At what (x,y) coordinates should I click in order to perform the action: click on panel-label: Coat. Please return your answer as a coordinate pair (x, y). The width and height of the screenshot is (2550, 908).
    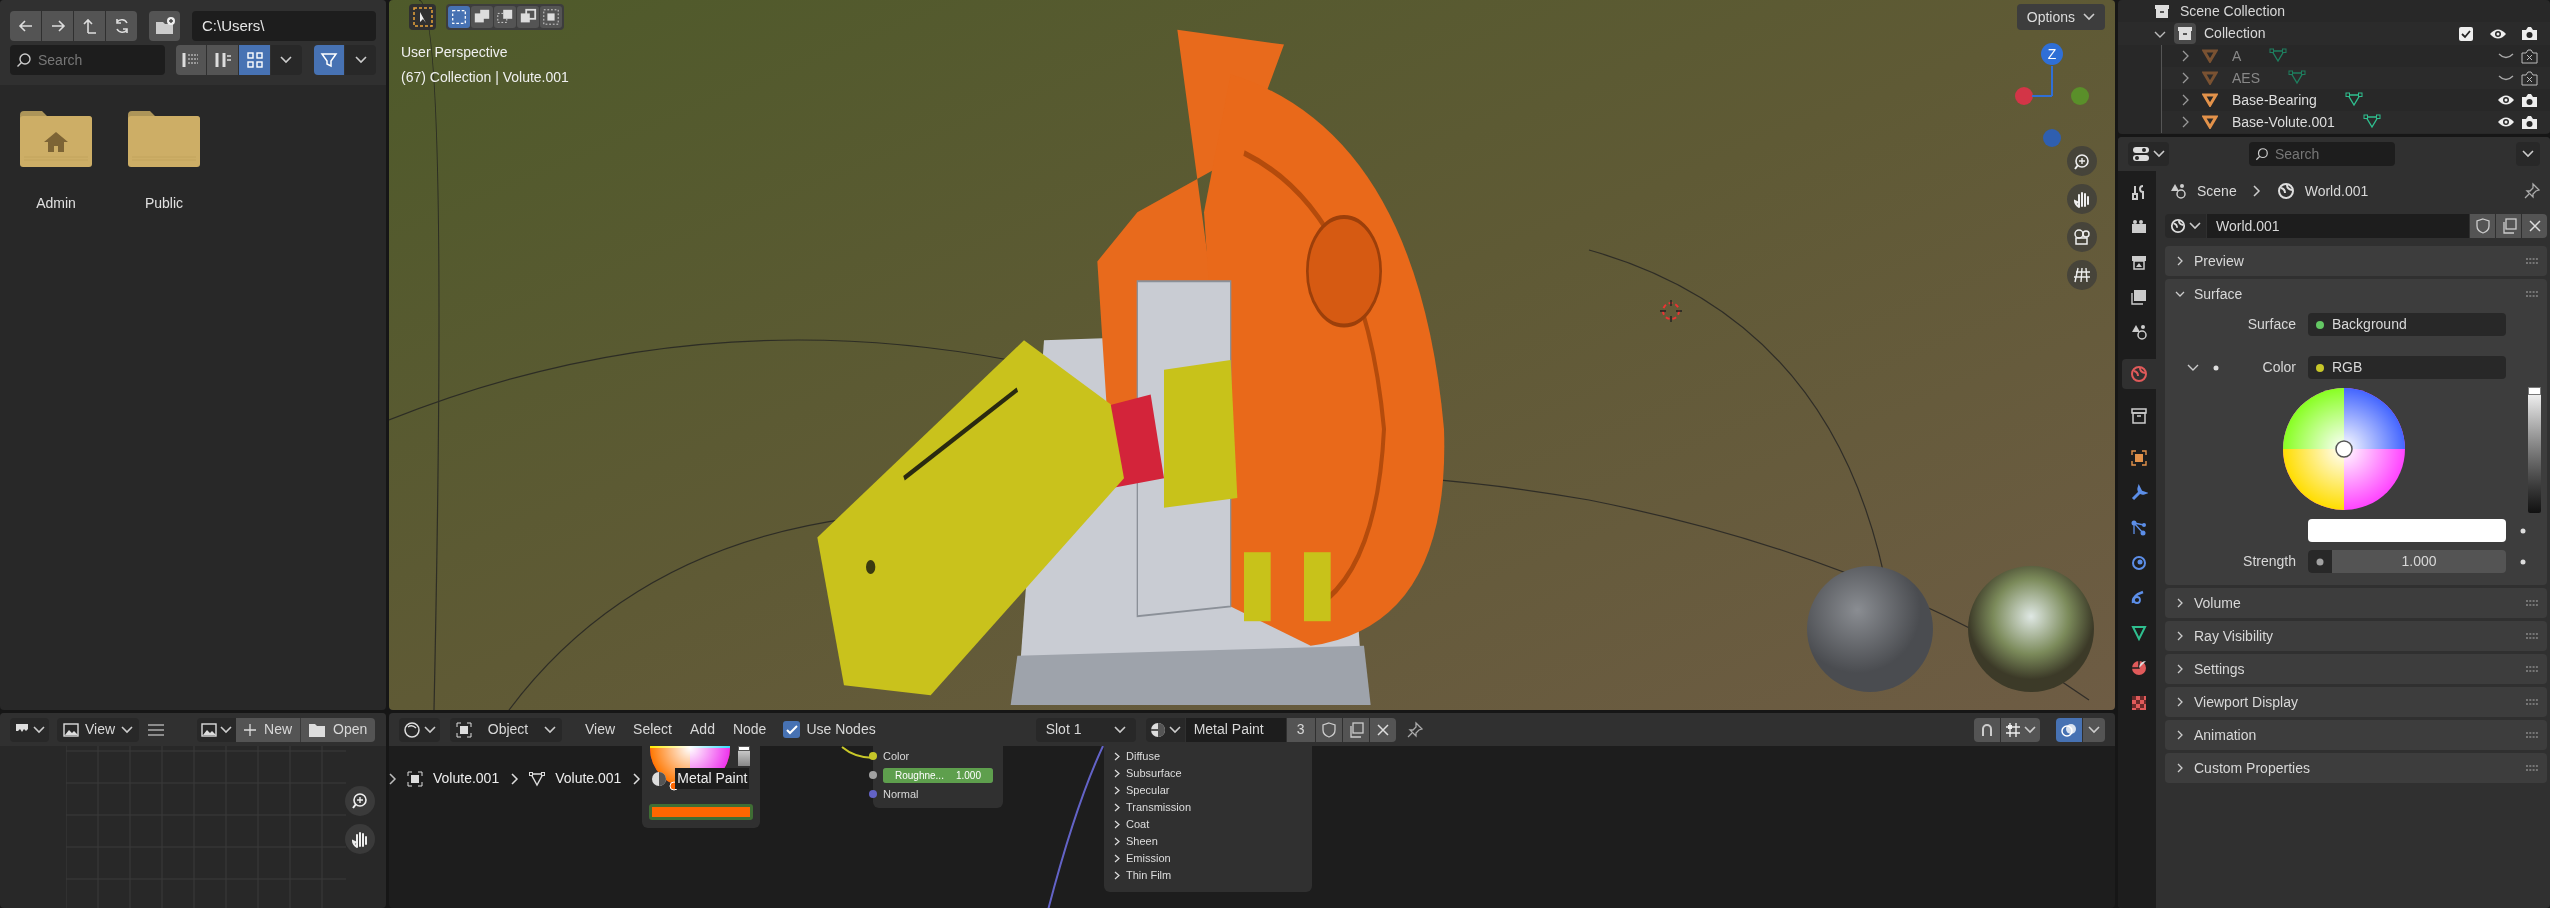
    Looking at the image, I should click on (1138, 824).